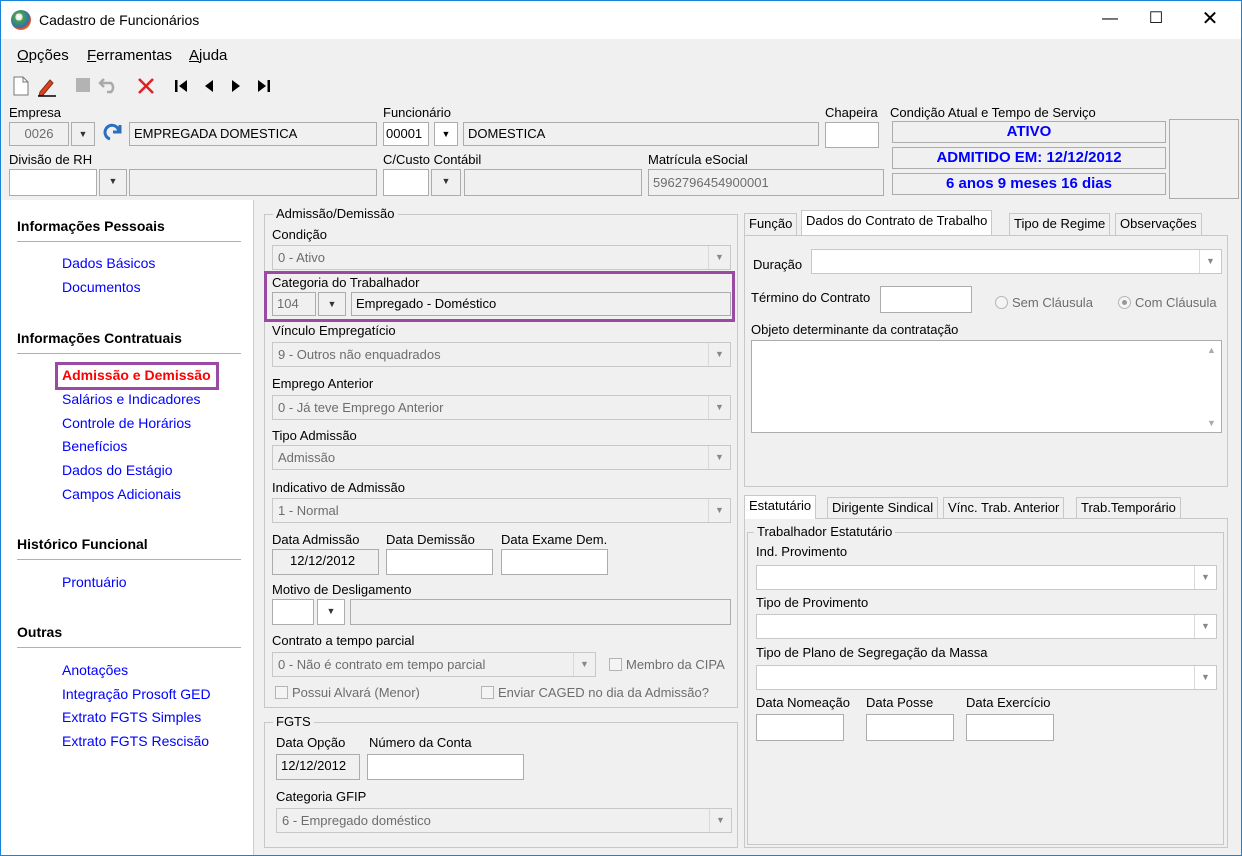 Image resolution: width=1242 pixels, height=856 pixels. Describe the element at coordinates (800, 727) in the screenshot. I see `data-nomeacao-field` at that location.